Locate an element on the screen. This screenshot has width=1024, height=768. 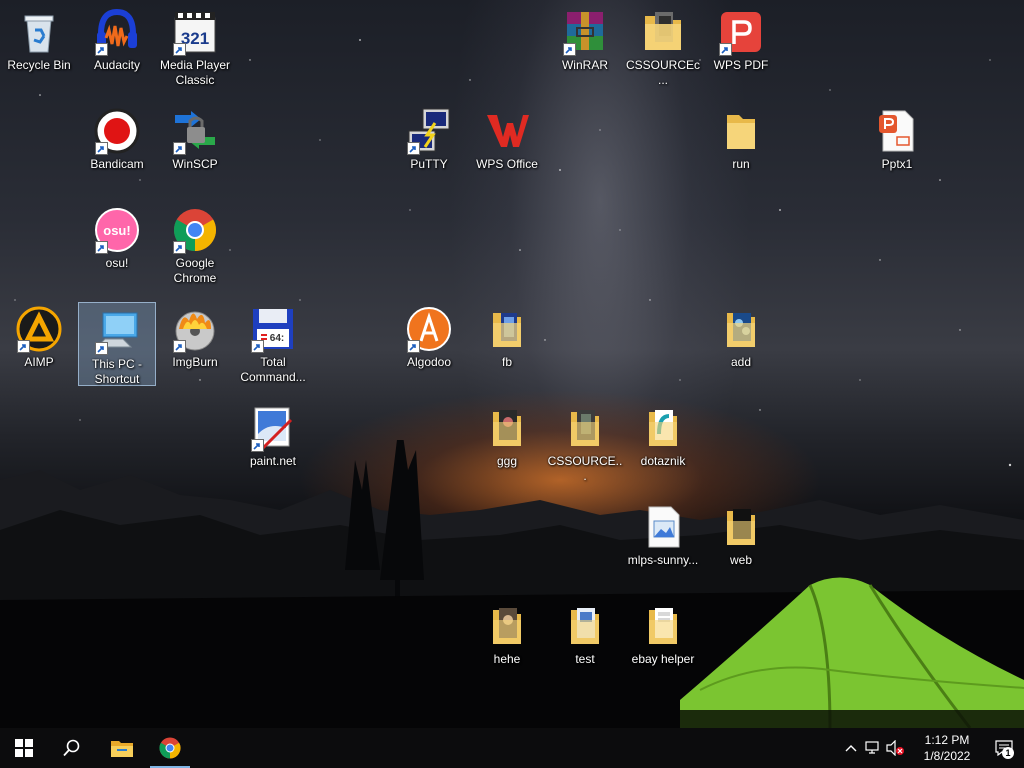
volume-button is located at coordinates (895, 748).